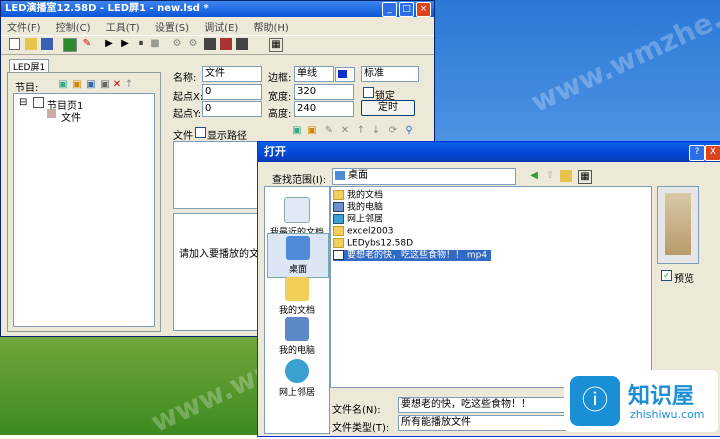 The image size is (720, 439). What do you see at coordinates (297, 329) in the screenshot?
I see `my-computer-icon` at bounding box center [297, 329].